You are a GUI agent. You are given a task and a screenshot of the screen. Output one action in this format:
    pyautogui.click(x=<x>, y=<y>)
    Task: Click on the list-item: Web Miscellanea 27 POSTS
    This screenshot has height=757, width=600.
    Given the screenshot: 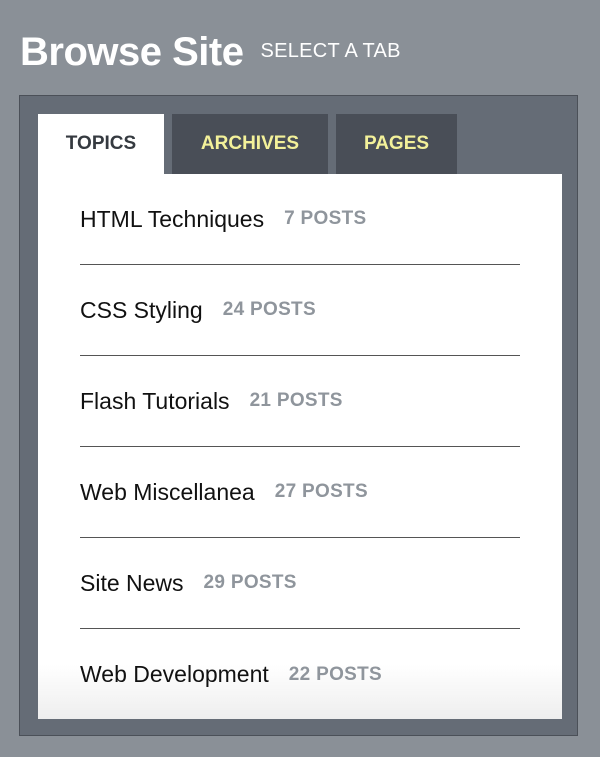 What is the action you would take?
    pyautogui.click(x=300, y=492)
    